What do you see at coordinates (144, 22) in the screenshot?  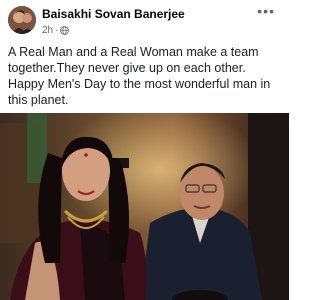 I see `post-header: Baisakhi Sovan Banerjee 2h · •••` at bounding box center [144, 22].